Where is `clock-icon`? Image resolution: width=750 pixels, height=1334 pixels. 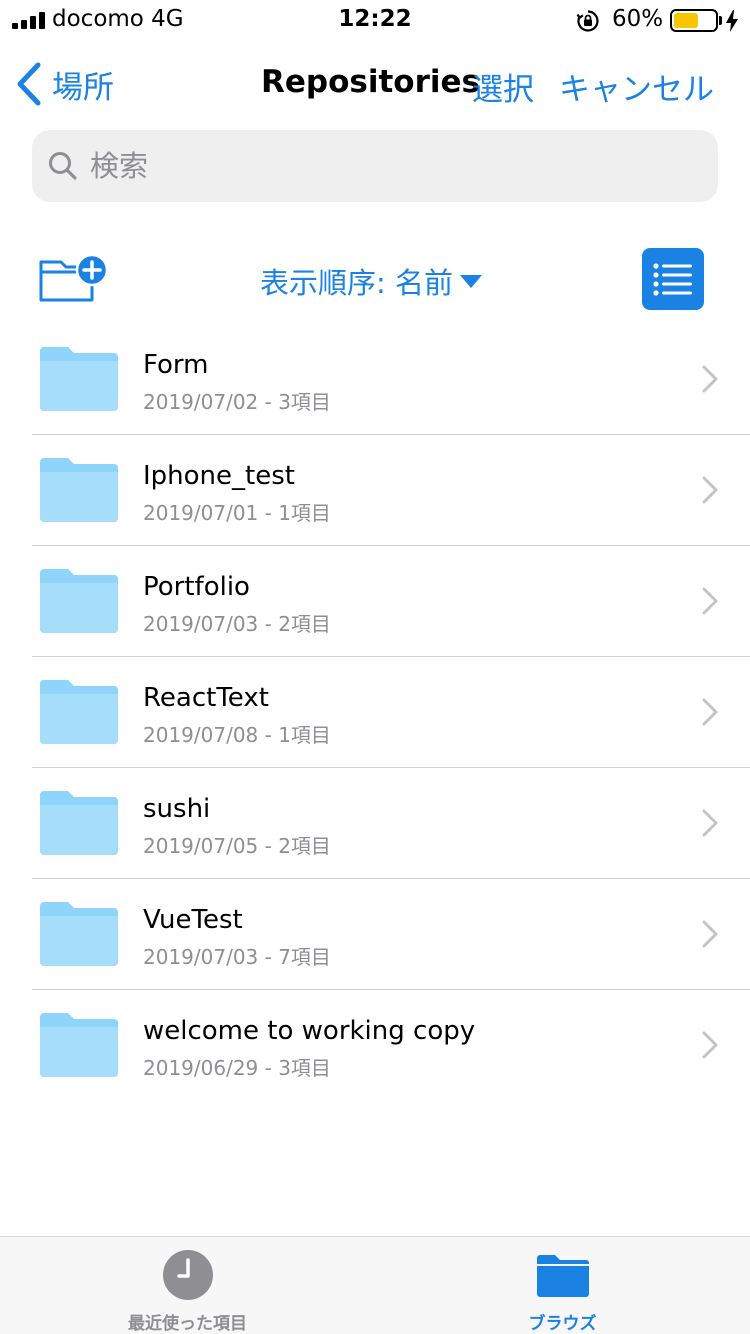
clock-icon is located at coordinates (187, 1275).